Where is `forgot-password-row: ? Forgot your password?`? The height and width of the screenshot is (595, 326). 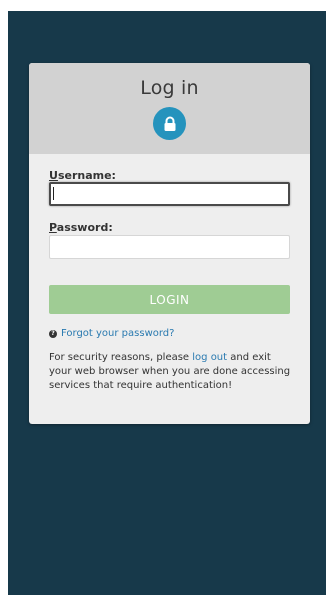 forgot-password-row: ? Forgot your password? is located at coordinates (111, 333).